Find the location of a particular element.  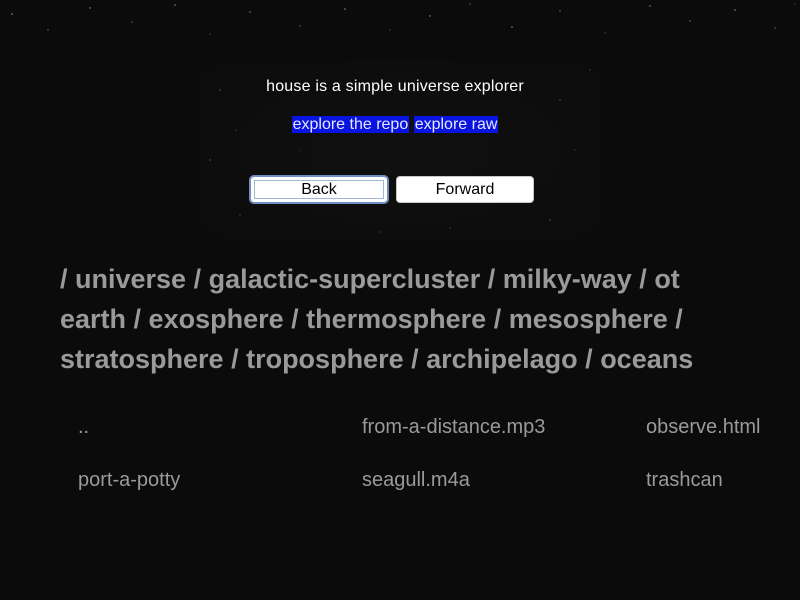

breadcrumb-item-exosphere: exosphere is located at coordinates (216, 319).